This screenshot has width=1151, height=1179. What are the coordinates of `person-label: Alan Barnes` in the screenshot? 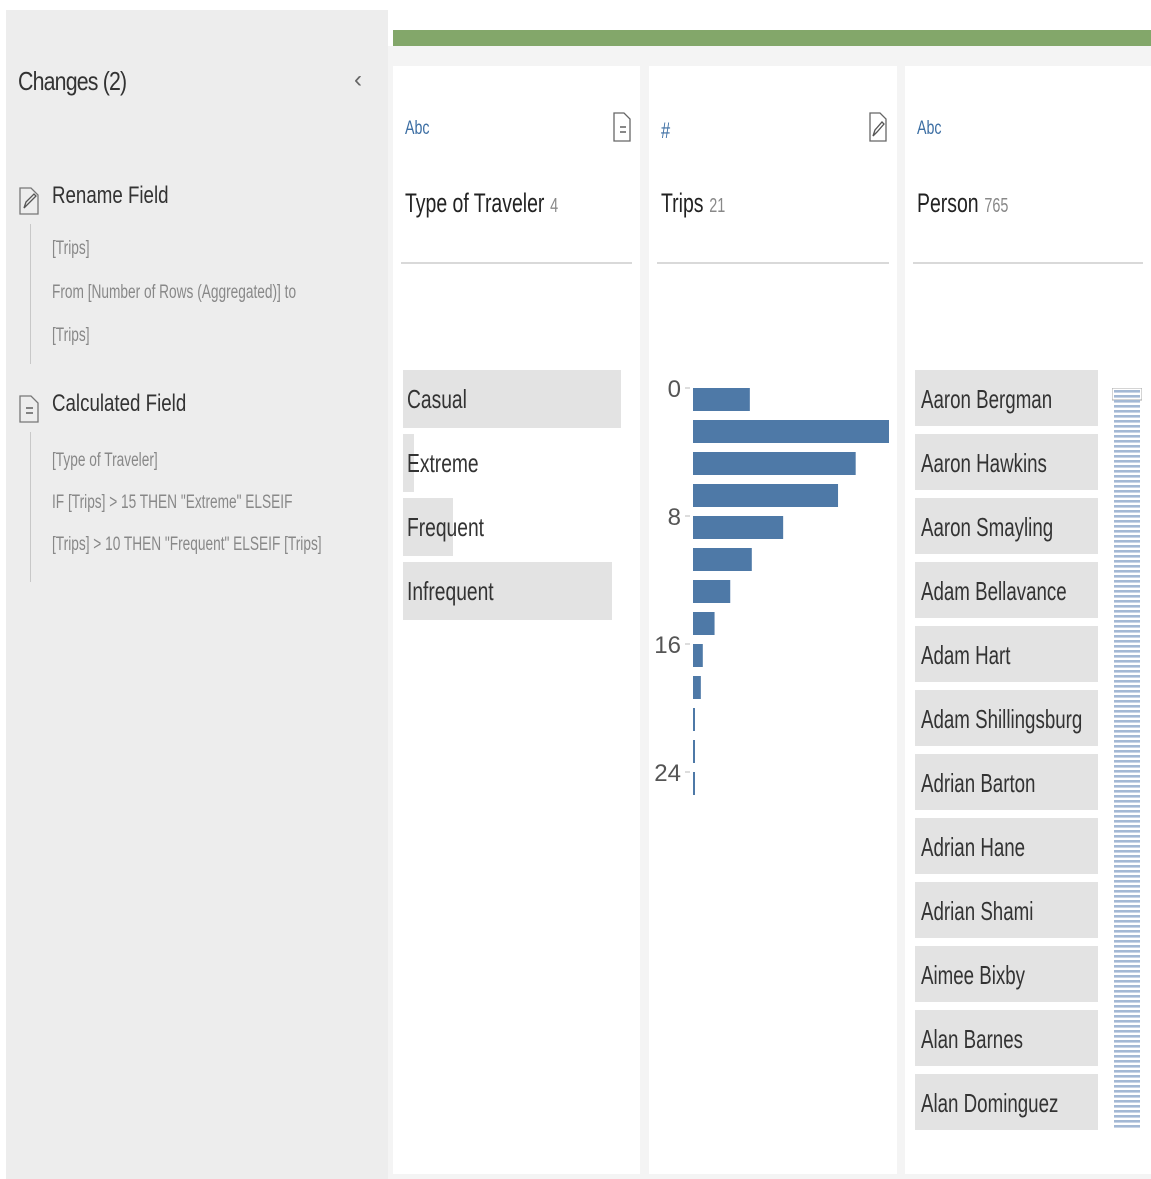 It's located at (972, 1039).